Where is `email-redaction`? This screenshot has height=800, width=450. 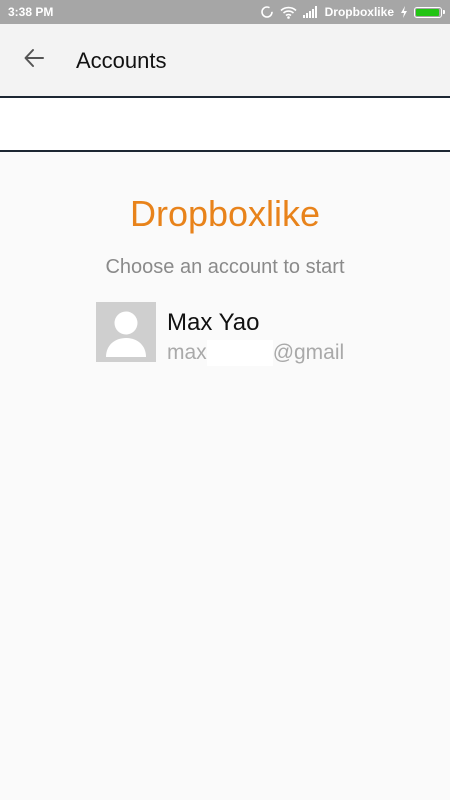 email-redaction is located at coordinates (239, 353).